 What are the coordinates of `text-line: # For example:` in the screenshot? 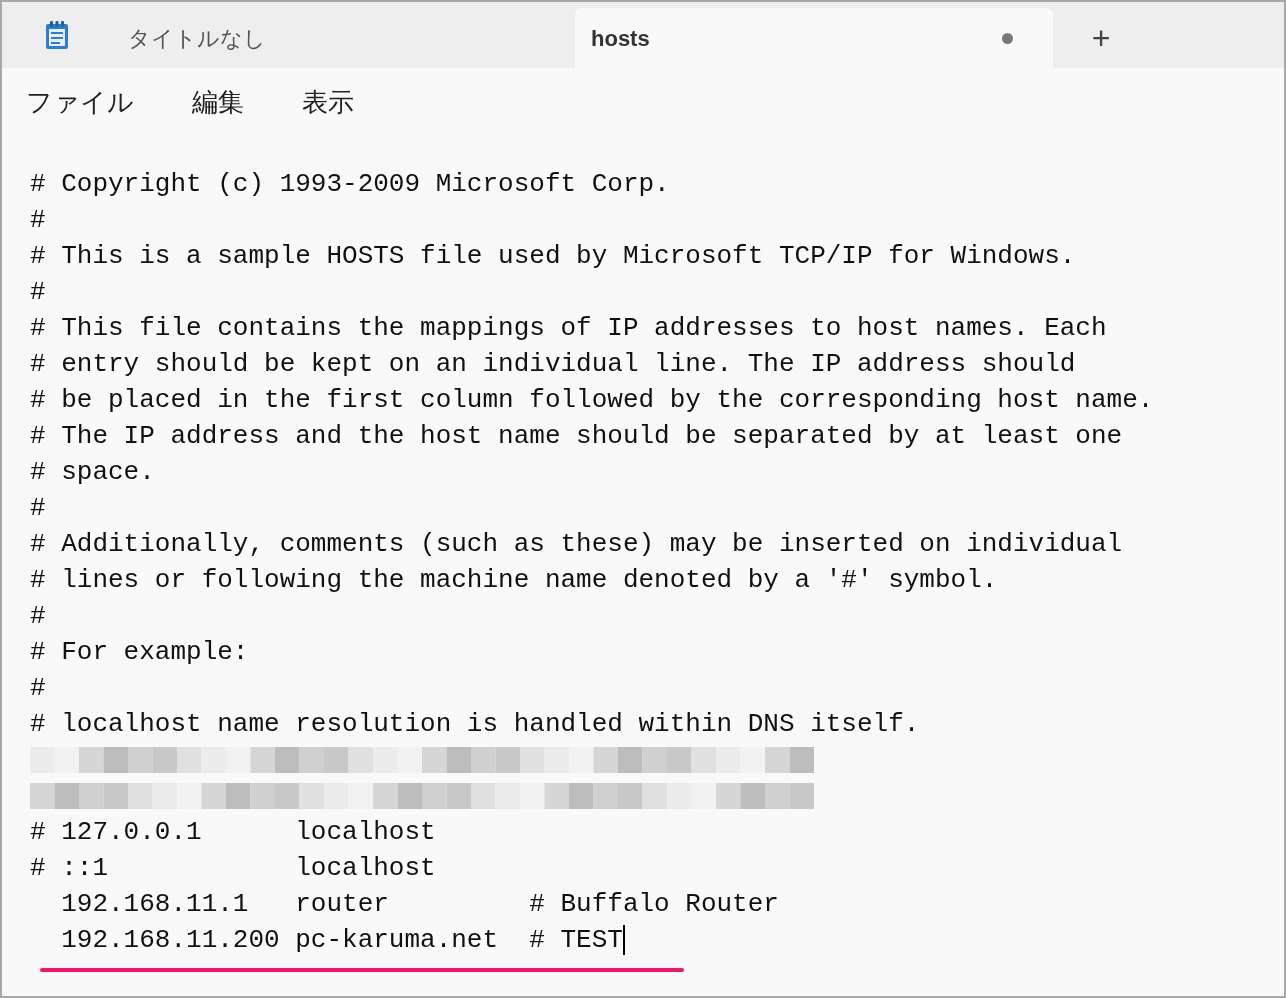 It's located at (139, 652).